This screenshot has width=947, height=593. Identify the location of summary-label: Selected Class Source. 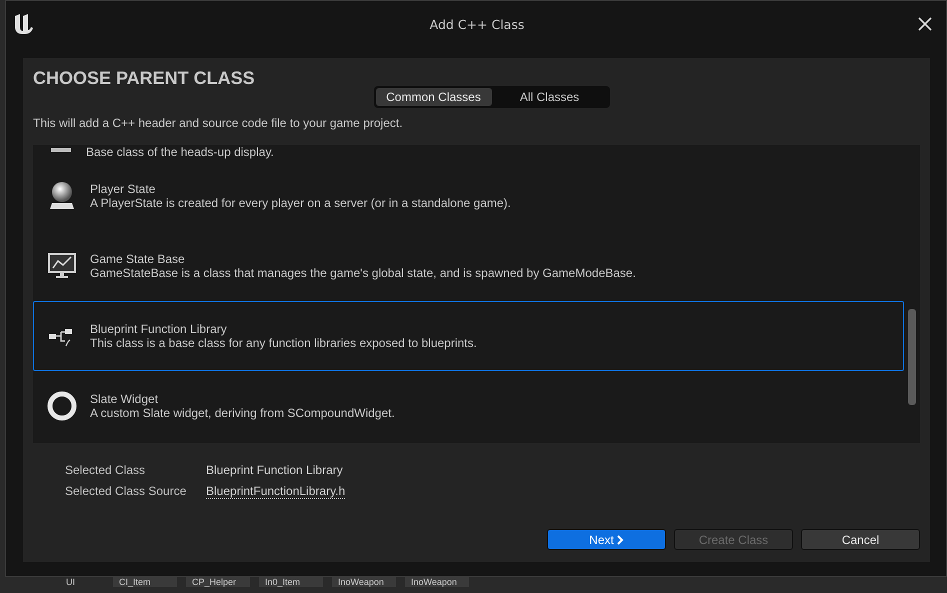
(126, 491).